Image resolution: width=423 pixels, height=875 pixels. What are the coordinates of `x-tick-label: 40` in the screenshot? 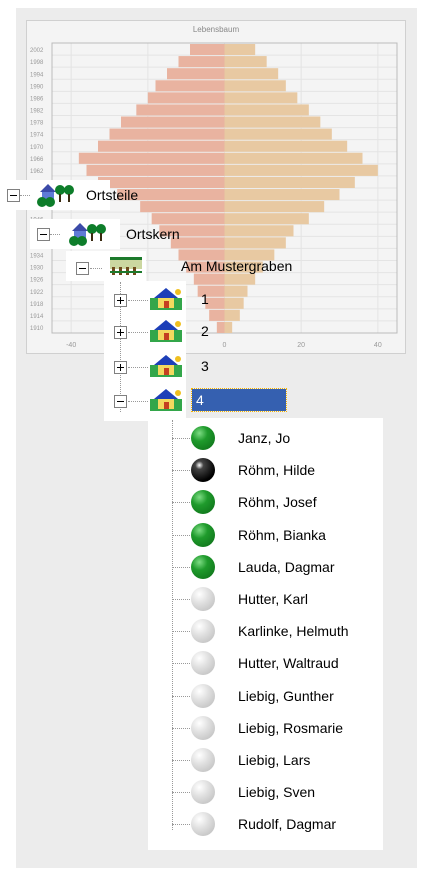 It's located at (378, 345).